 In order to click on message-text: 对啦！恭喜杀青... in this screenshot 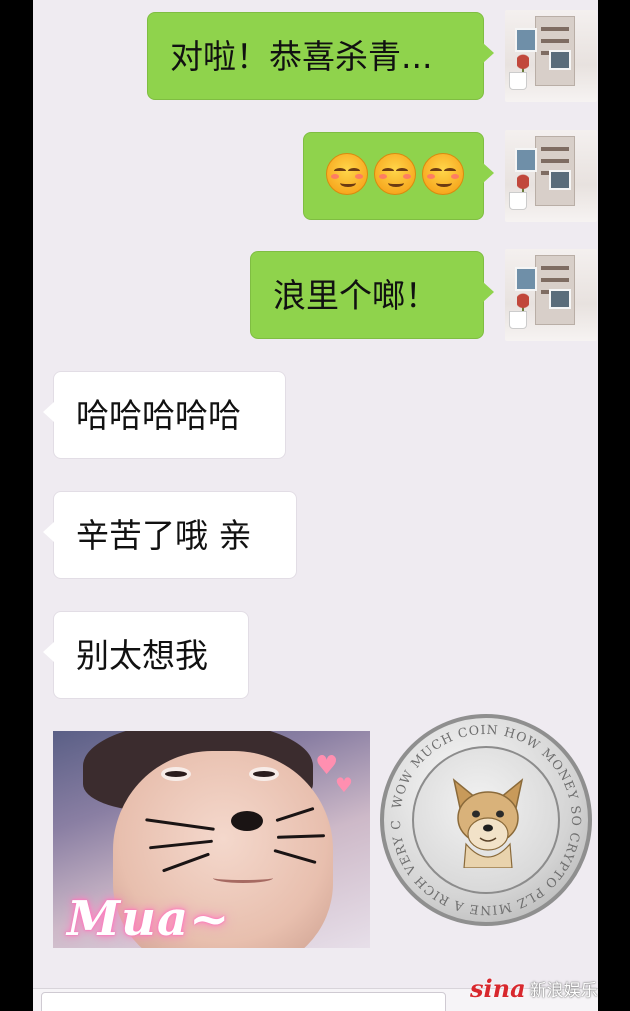, I will do `click(301, 56)`.